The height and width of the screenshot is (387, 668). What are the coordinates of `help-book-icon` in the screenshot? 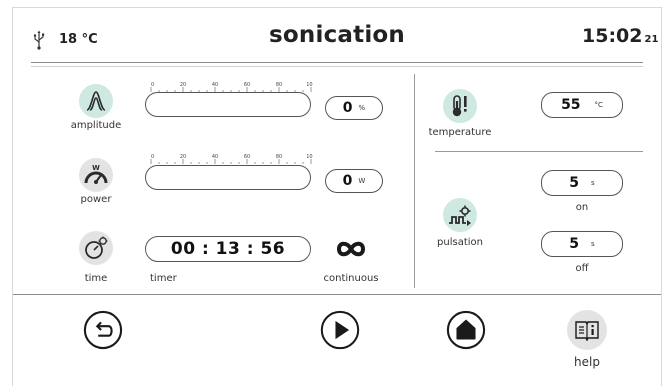 It's located at (587, 331).